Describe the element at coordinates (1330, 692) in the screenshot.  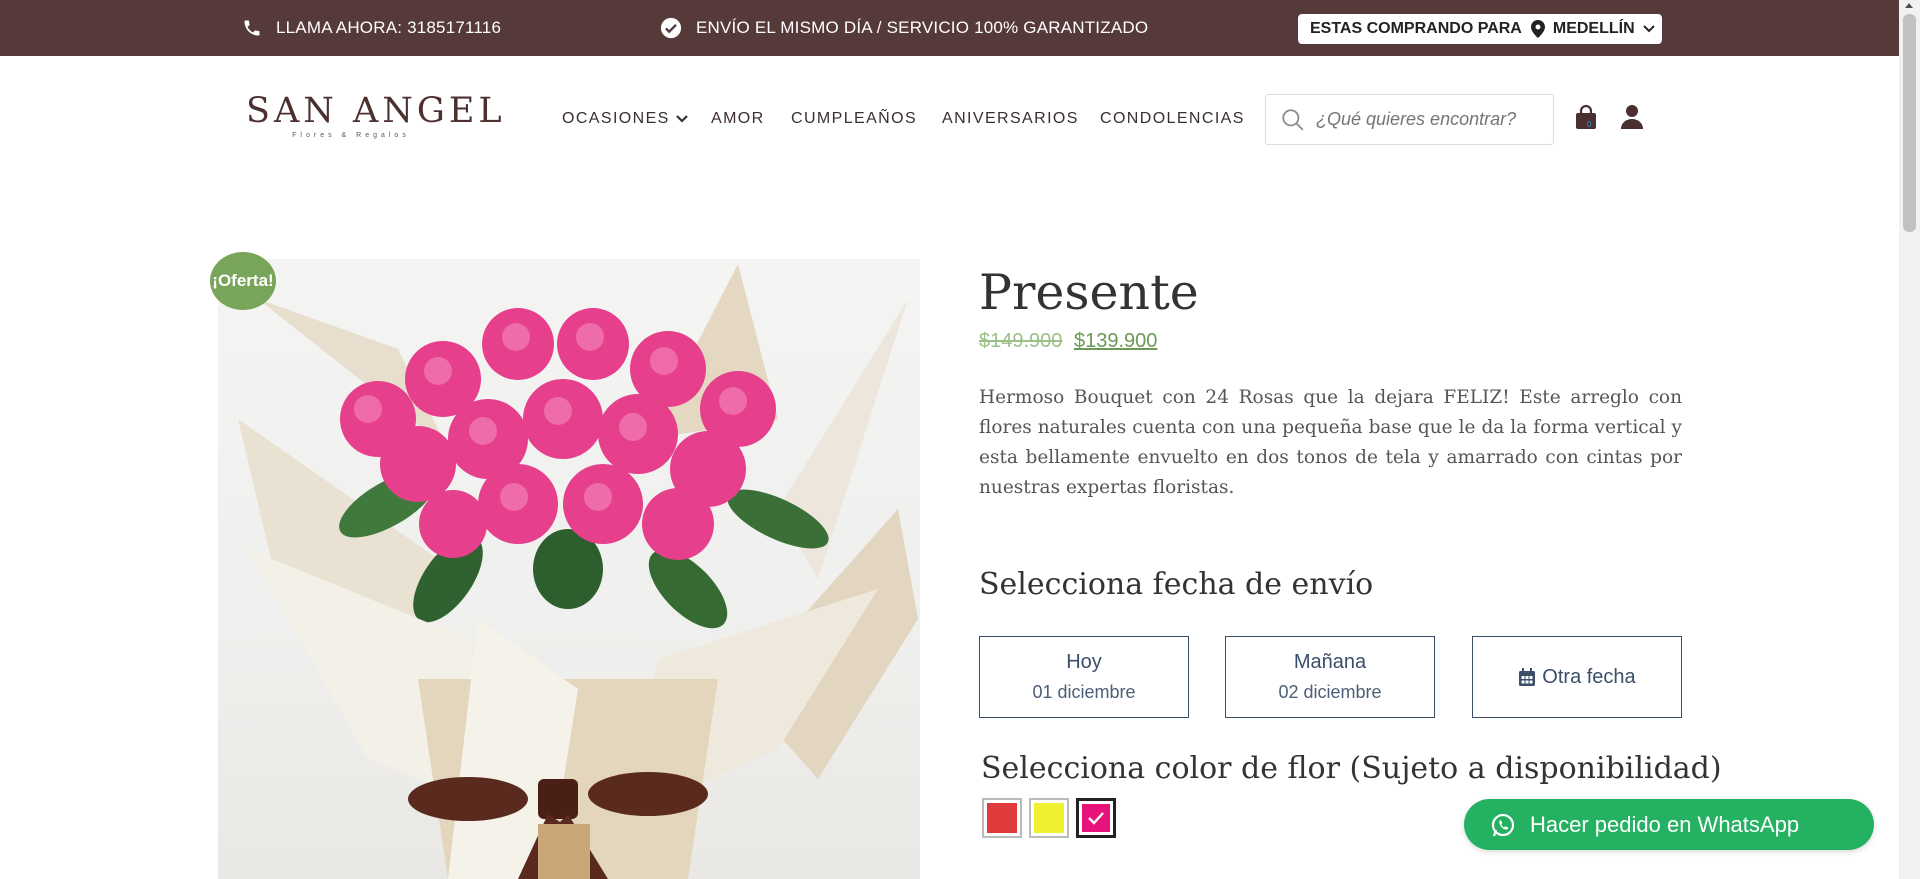
I see `date-option-date: 02 diciembre` at that location.